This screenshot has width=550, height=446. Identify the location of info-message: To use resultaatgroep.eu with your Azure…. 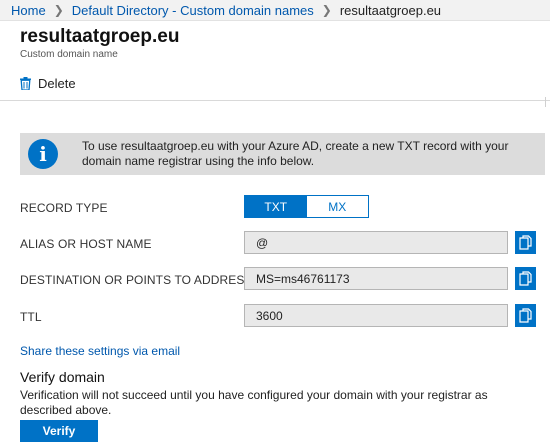
(287, 154).